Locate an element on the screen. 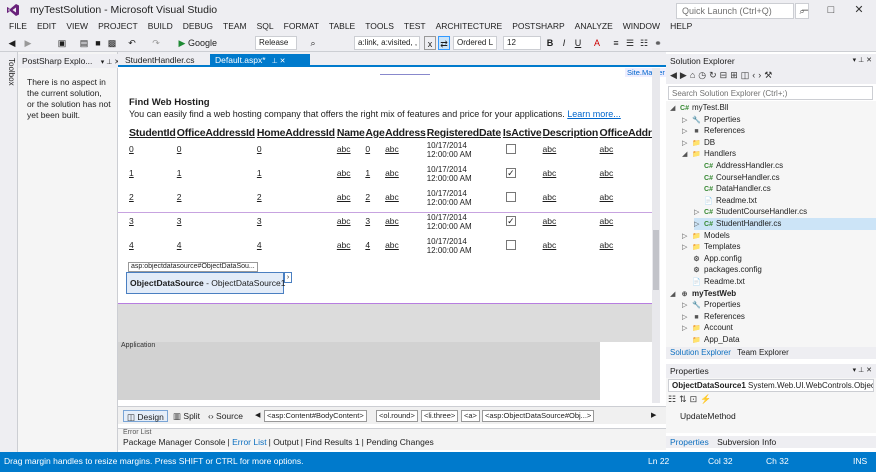  tab-solution-explorer: Solution Explorer is located at coordinates (700, 352).